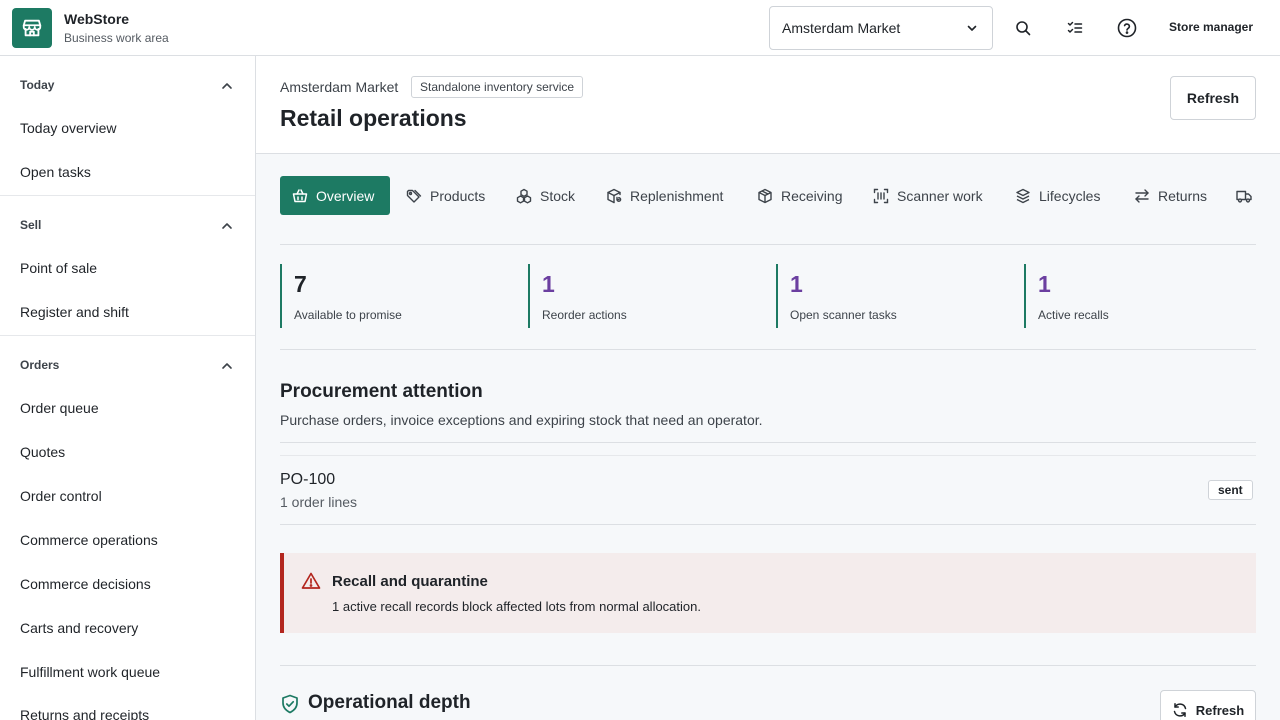 The width and height of the screenshot is (1280, 720). Describe the element at coordinates (127, 366) in the screenshot. I see `sidebar-section-orders: Orders` at that location.